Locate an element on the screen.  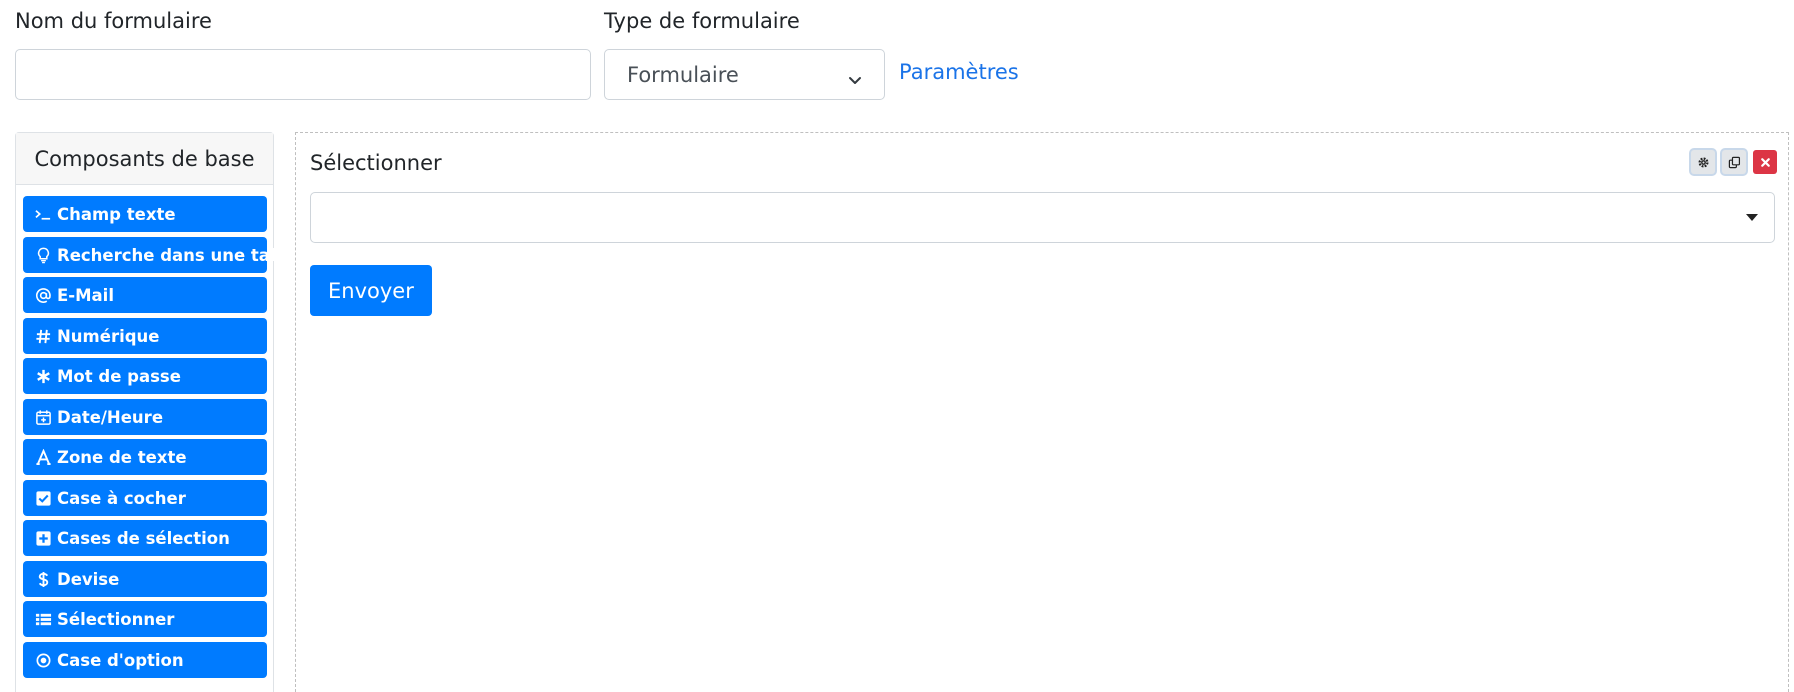
component-table-lookup: Recherche dans une table is located at coordinates (161, 255).